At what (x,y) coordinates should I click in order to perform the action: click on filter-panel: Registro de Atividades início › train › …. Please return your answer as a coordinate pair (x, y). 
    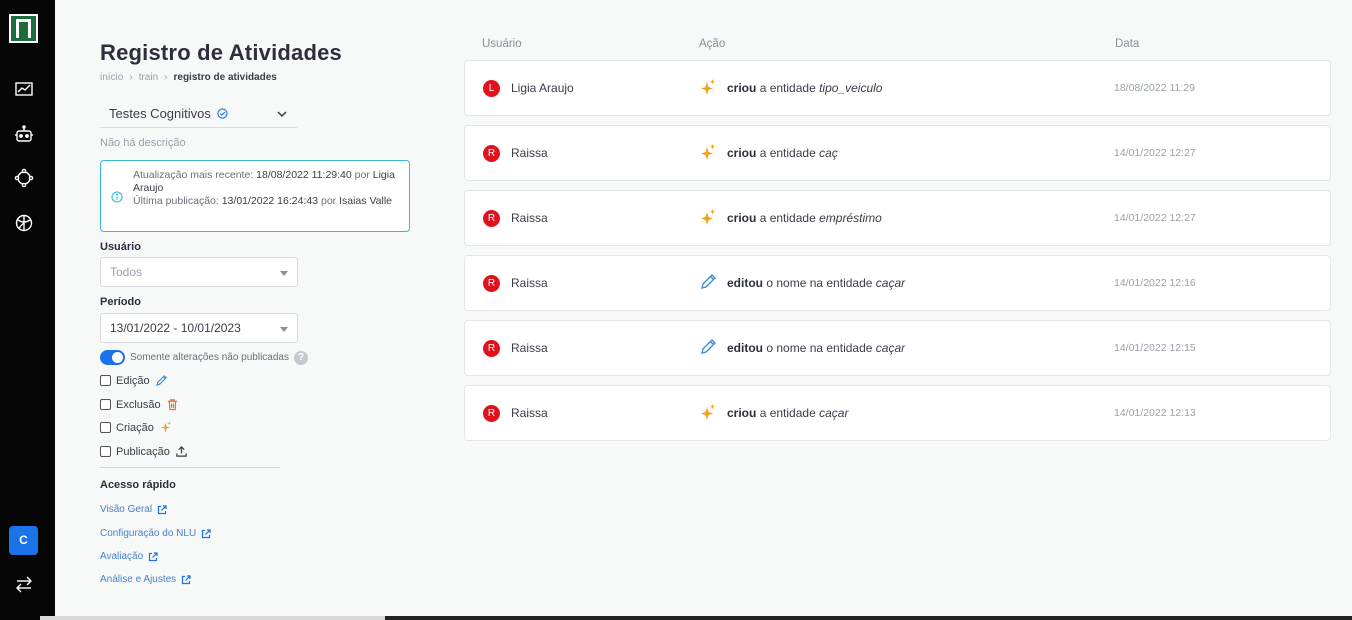
    Looking at the image, I should click on (260, 61).